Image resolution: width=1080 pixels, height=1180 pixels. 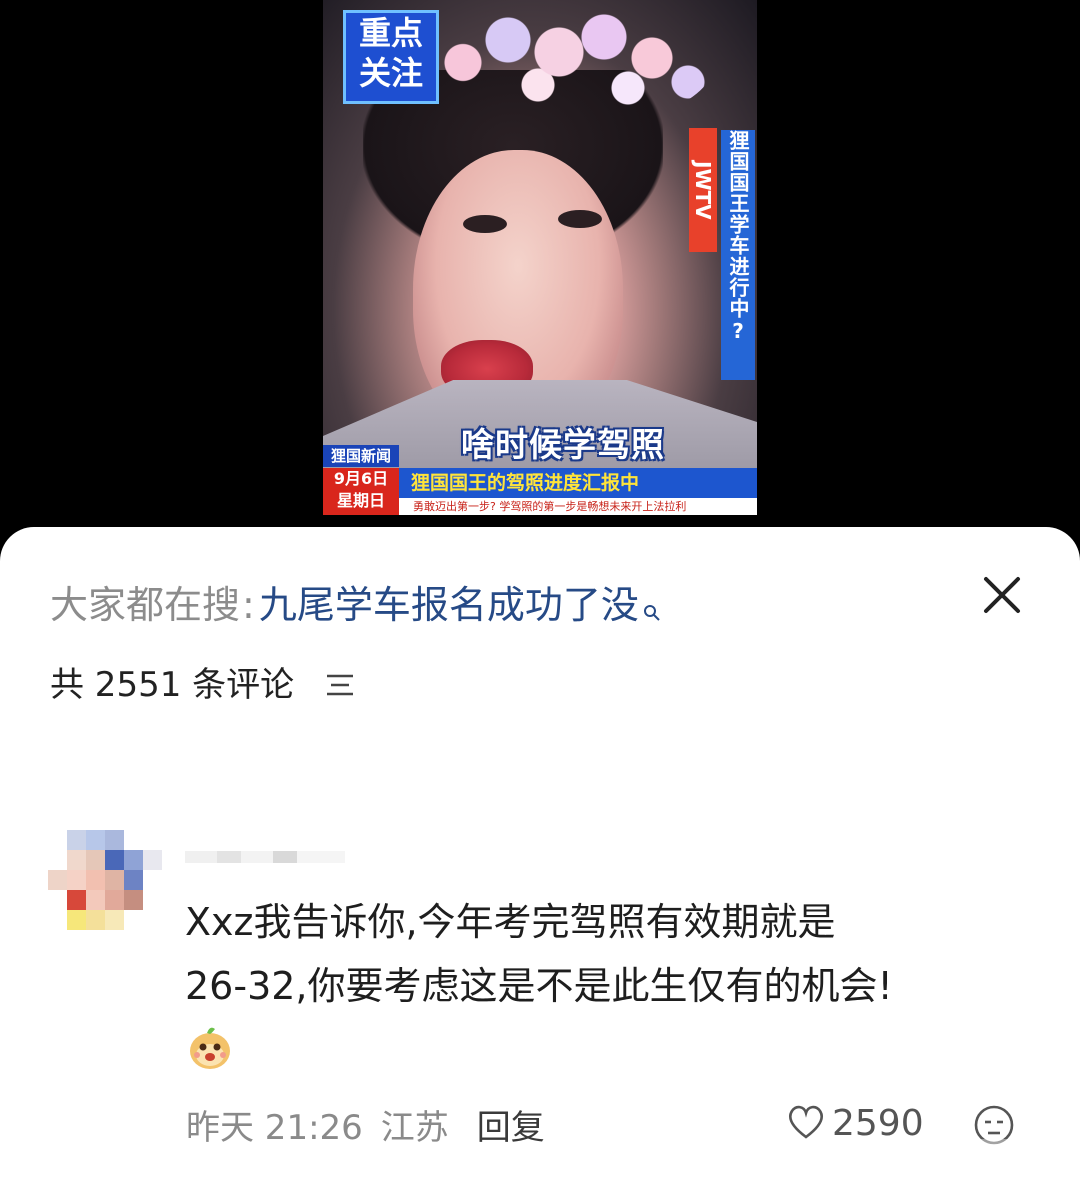 I want to click on trending-search: 大家都在搜: 九尾学车报名成功了没, so click(x=355, y=607).